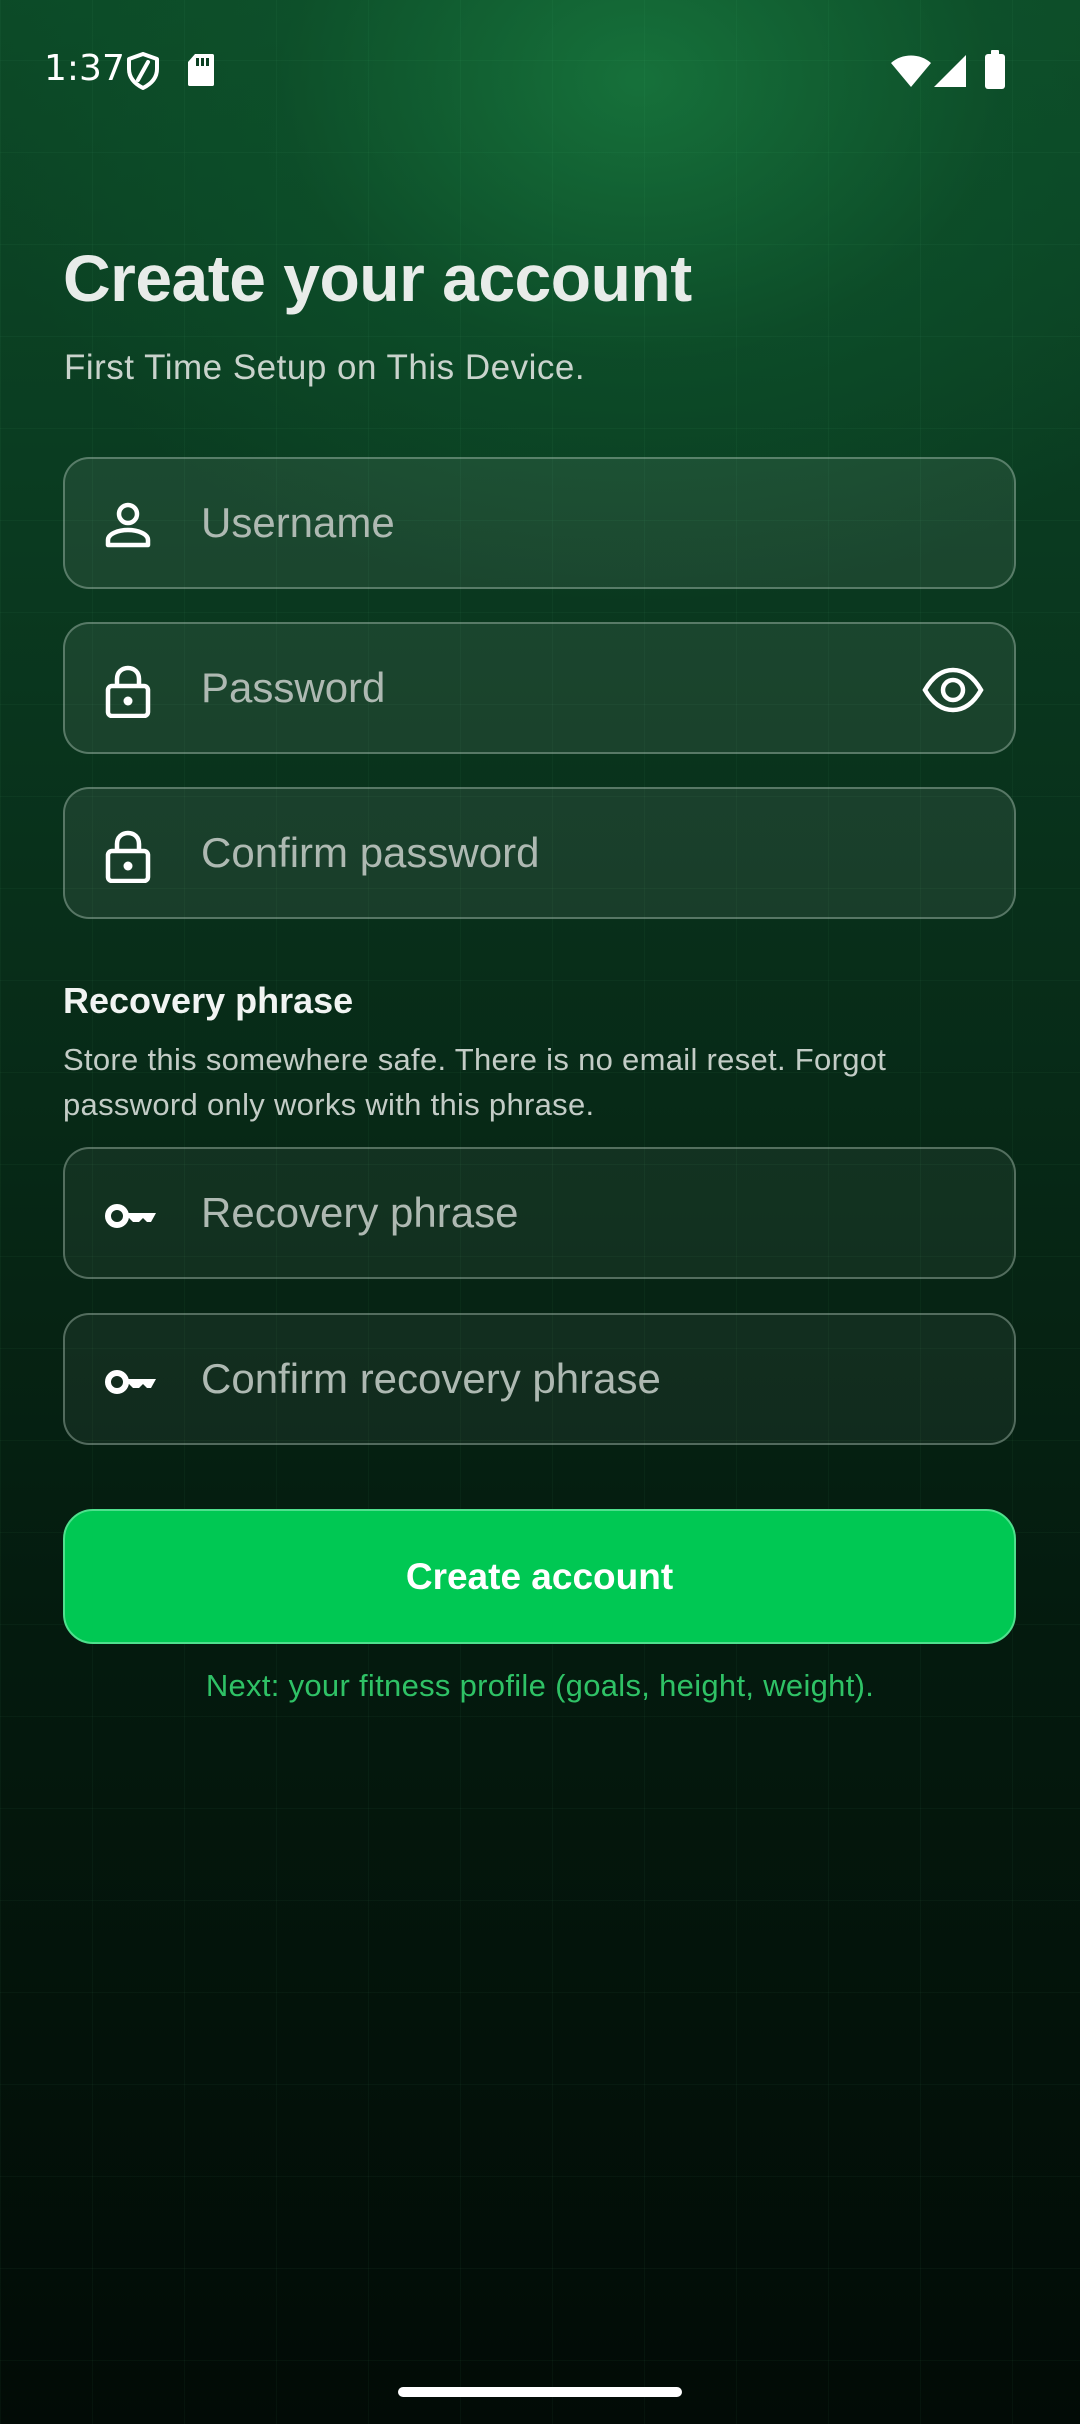 The image size is (1080, 2424). Describe the element at coordinates (953, 690) in the screenshot. I see `eye-icon` at that location.